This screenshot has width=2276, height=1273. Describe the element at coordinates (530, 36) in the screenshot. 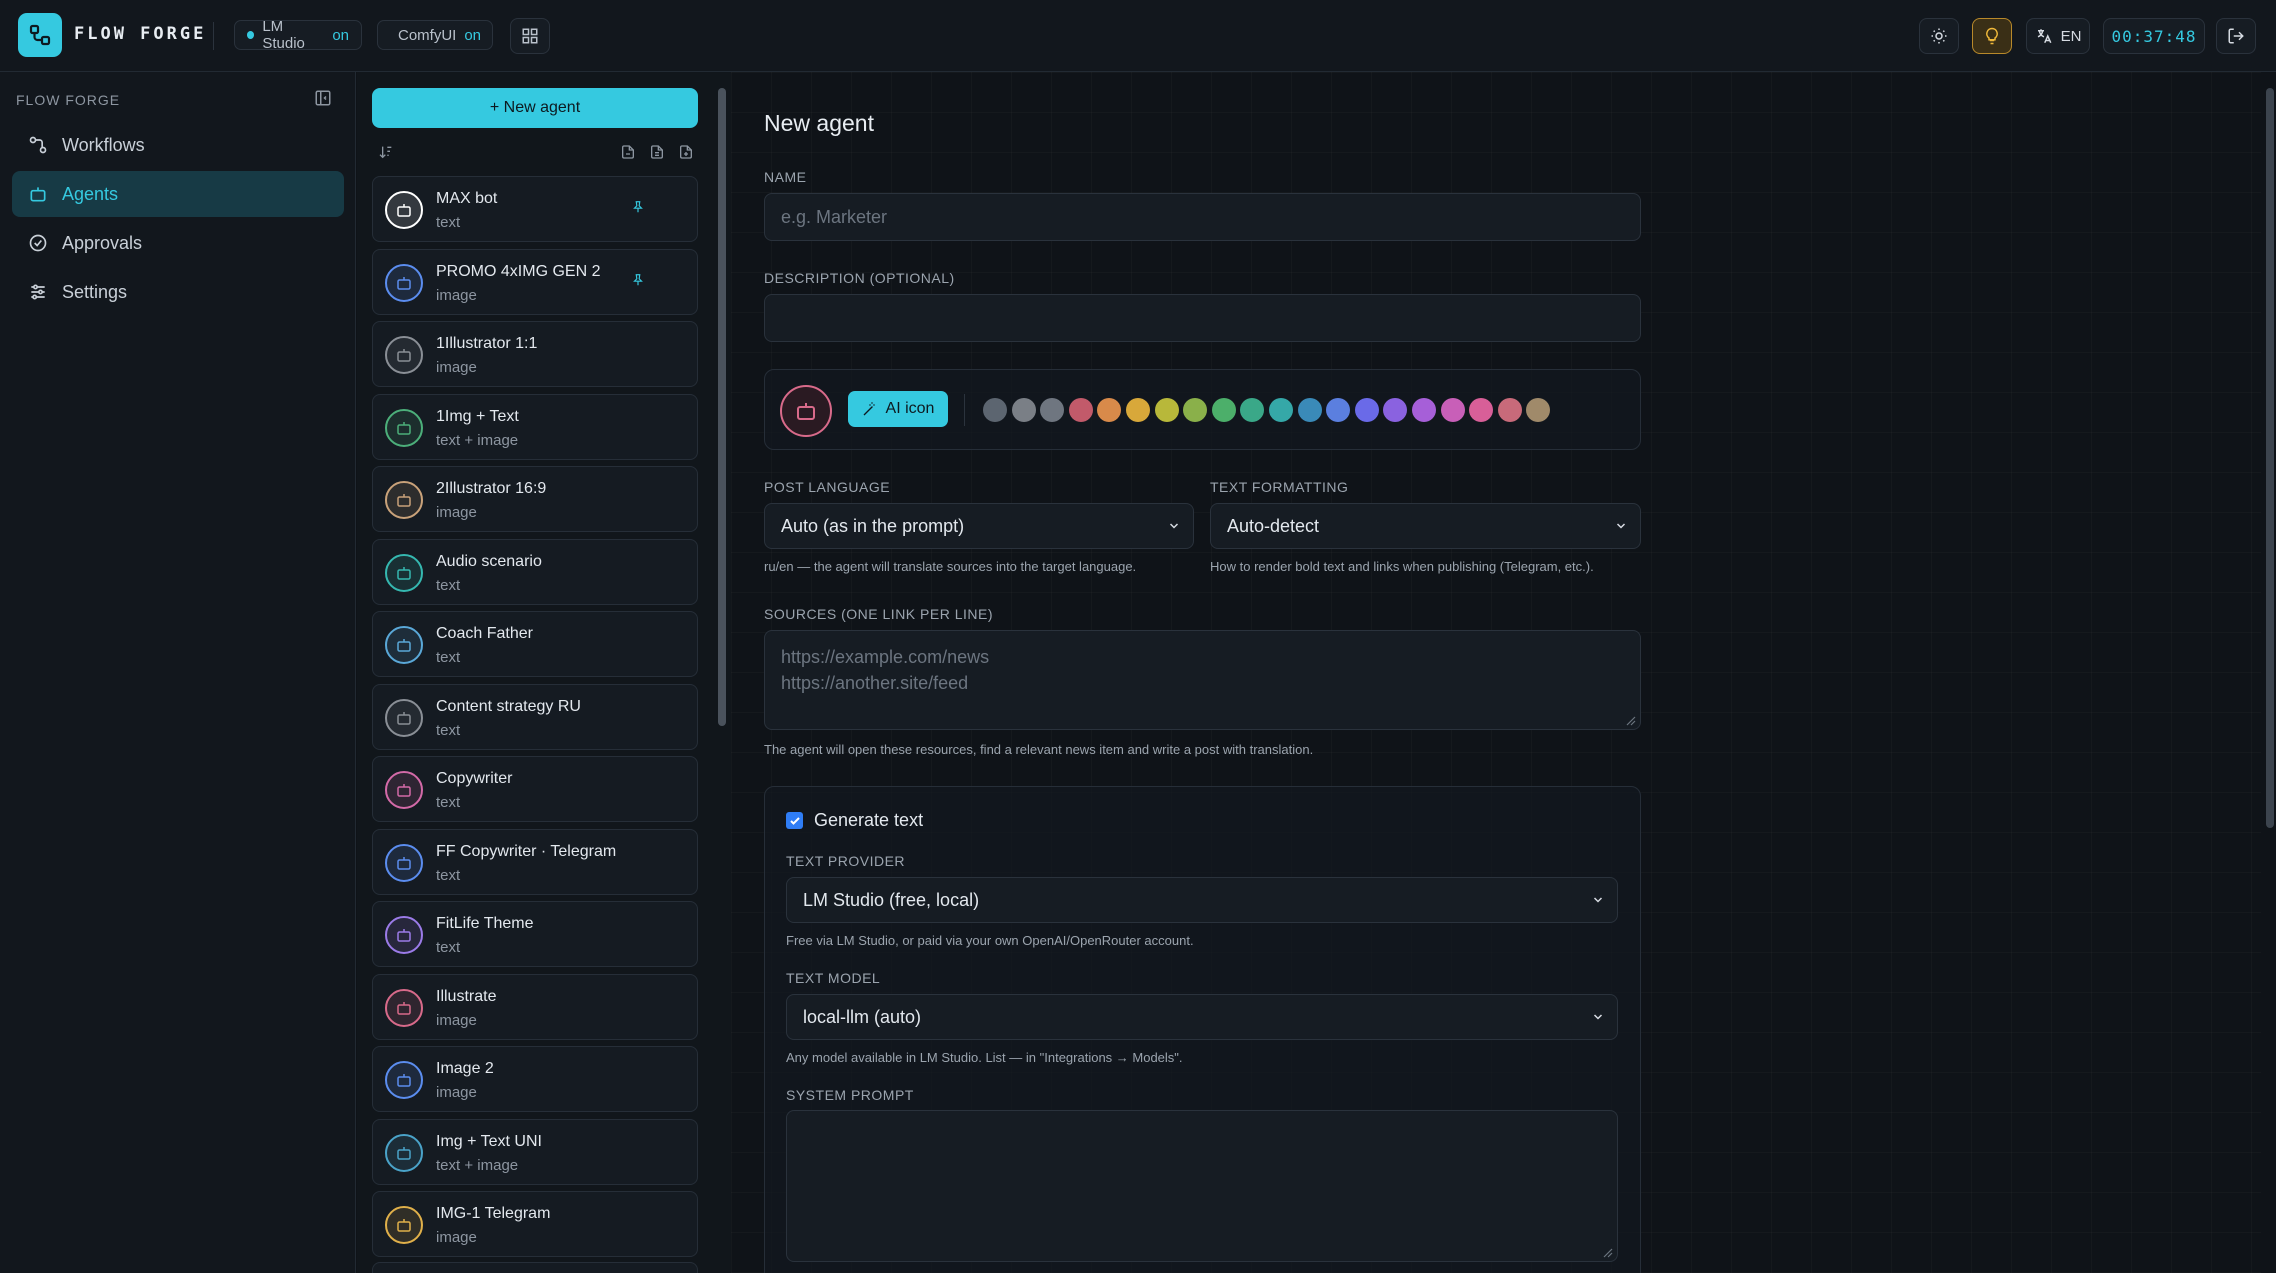

I see `grid-button` at that location.